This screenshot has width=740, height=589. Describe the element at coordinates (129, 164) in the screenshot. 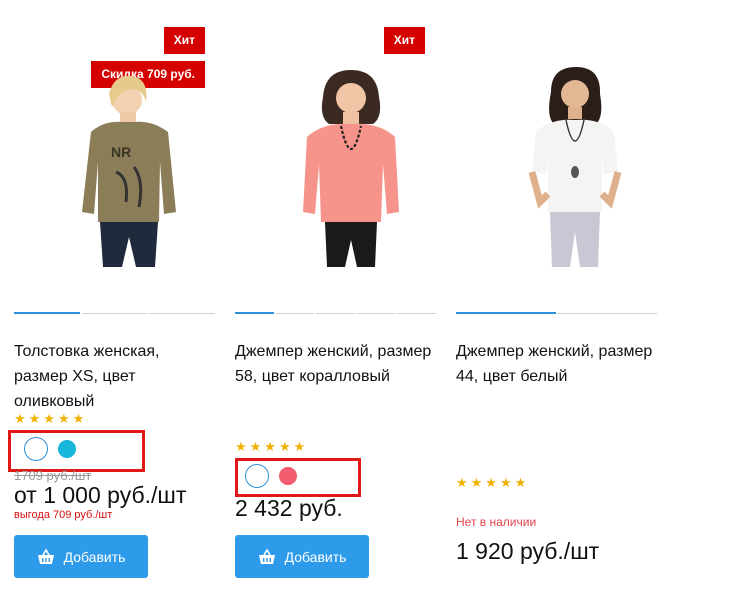

I see `product-image: NR` at that location.